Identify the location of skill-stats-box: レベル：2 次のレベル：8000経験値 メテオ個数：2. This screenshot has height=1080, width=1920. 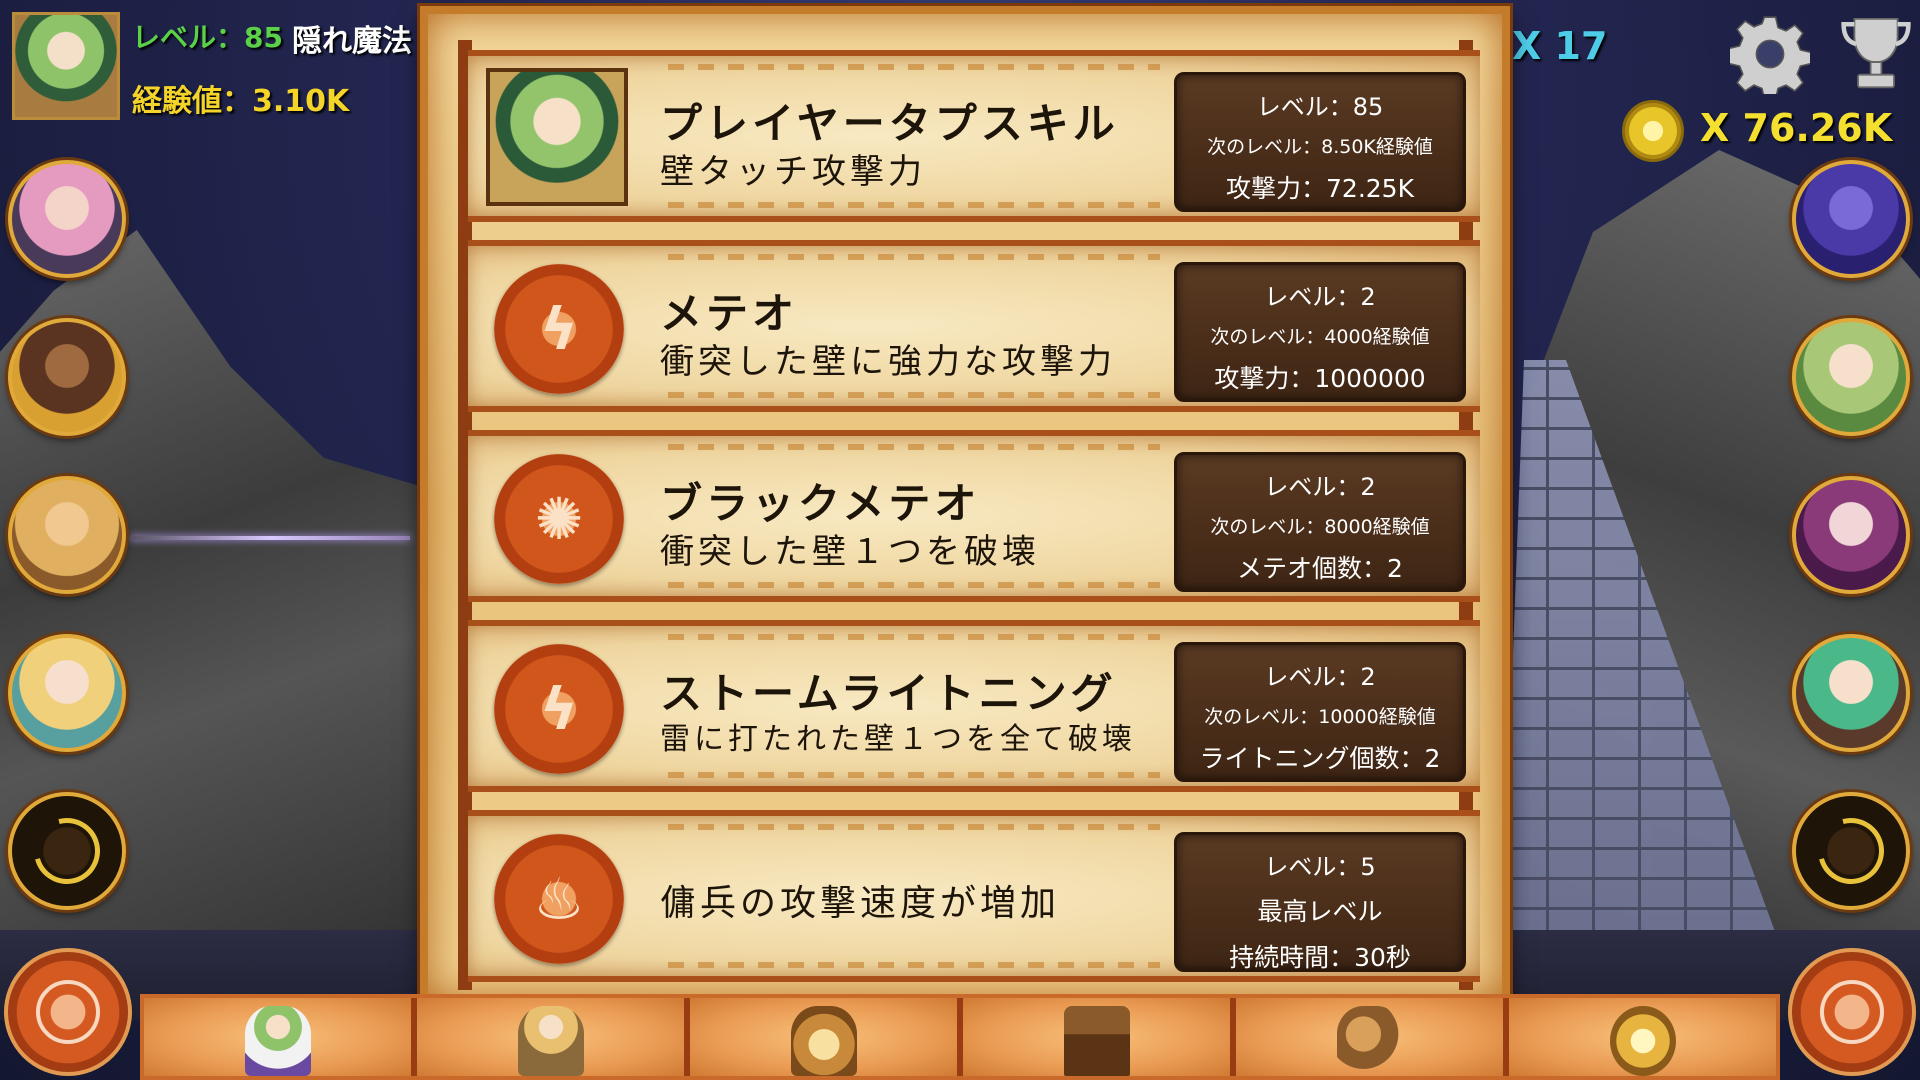
(1320, 522).